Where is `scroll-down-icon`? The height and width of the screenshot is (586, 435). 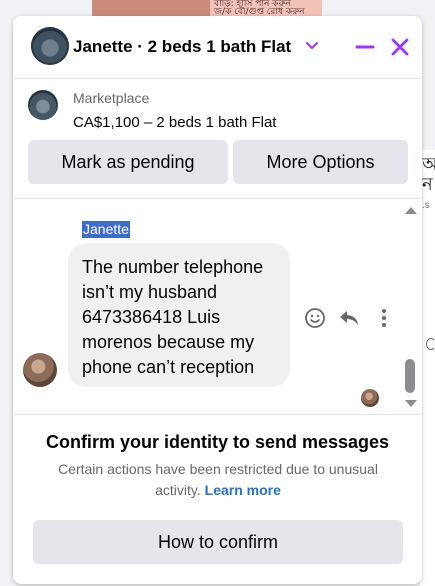
scroll-down-icon is located at coordinates (411, 403).